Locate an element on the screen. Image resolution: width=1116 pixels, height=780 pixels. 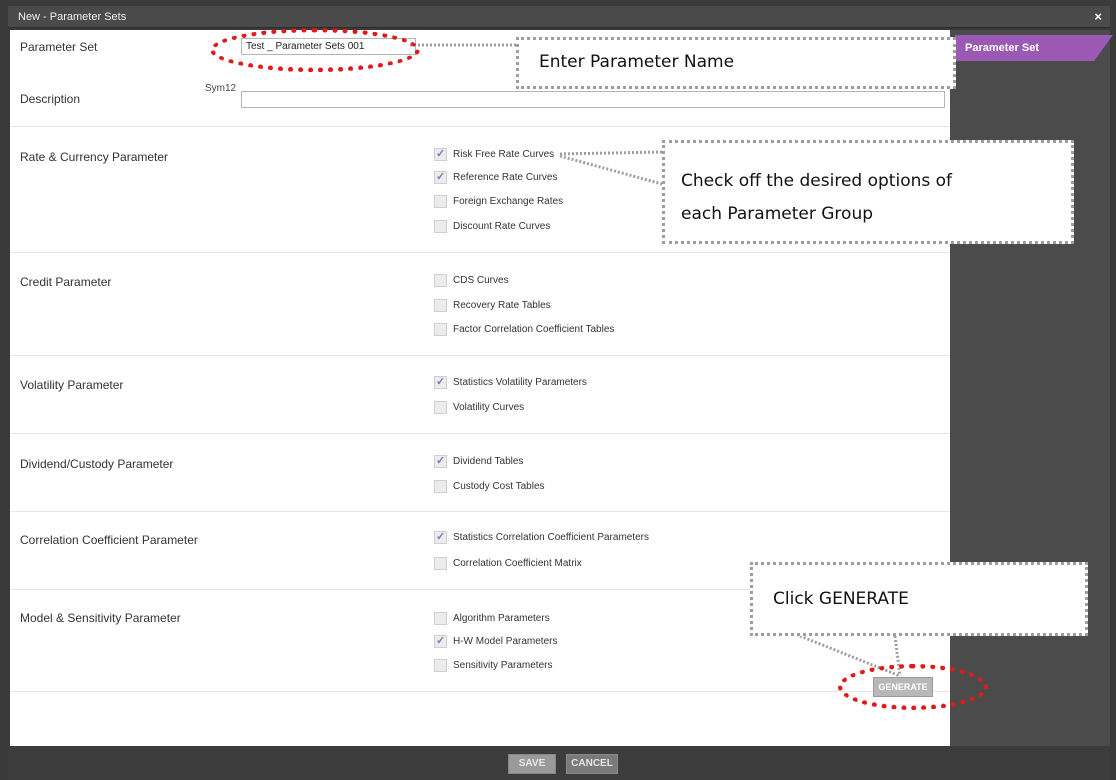
callout-check-line2: each Parameter Group is located at coordinates (777, 214).